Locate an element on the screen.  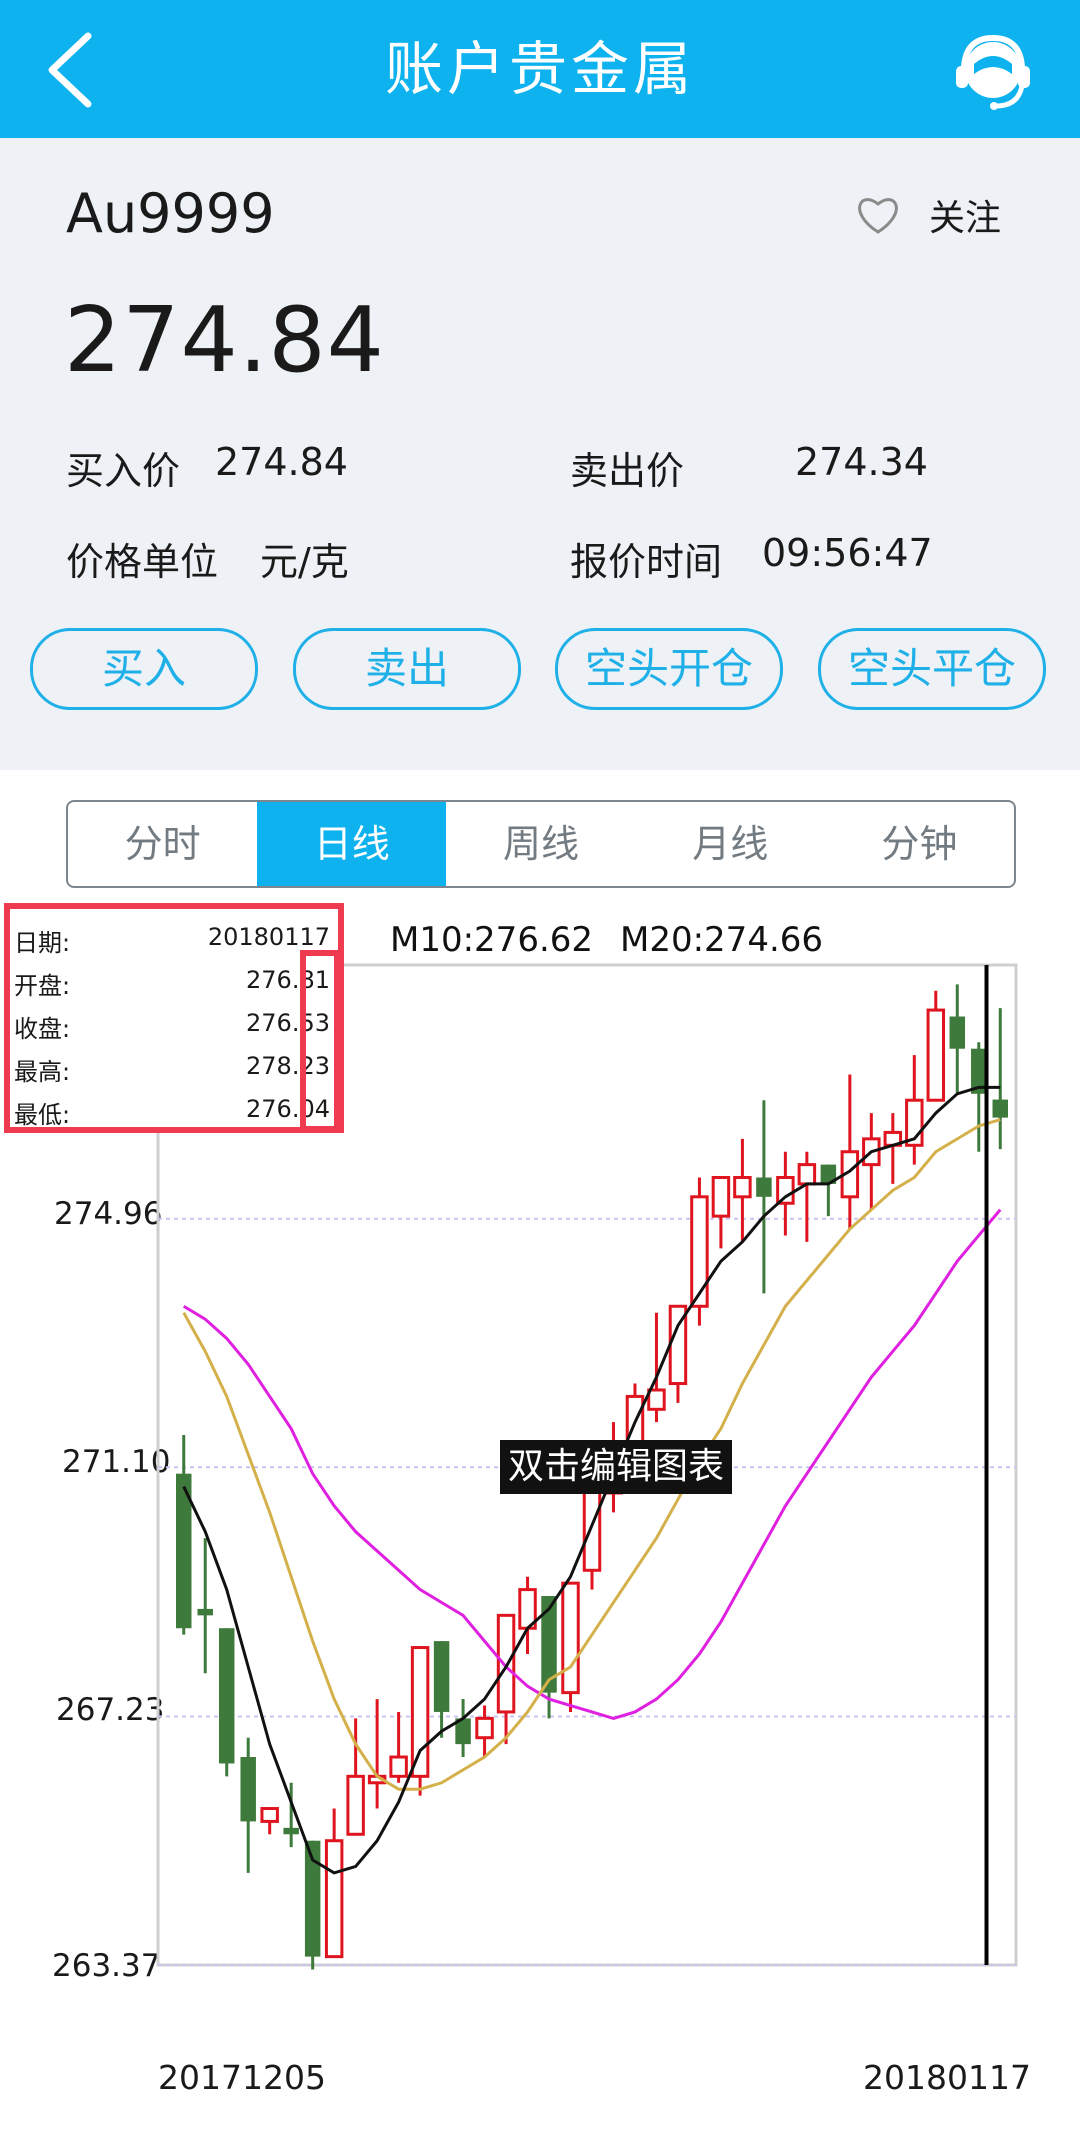
follow-label: 关注 is located at coordinates (965, 218).